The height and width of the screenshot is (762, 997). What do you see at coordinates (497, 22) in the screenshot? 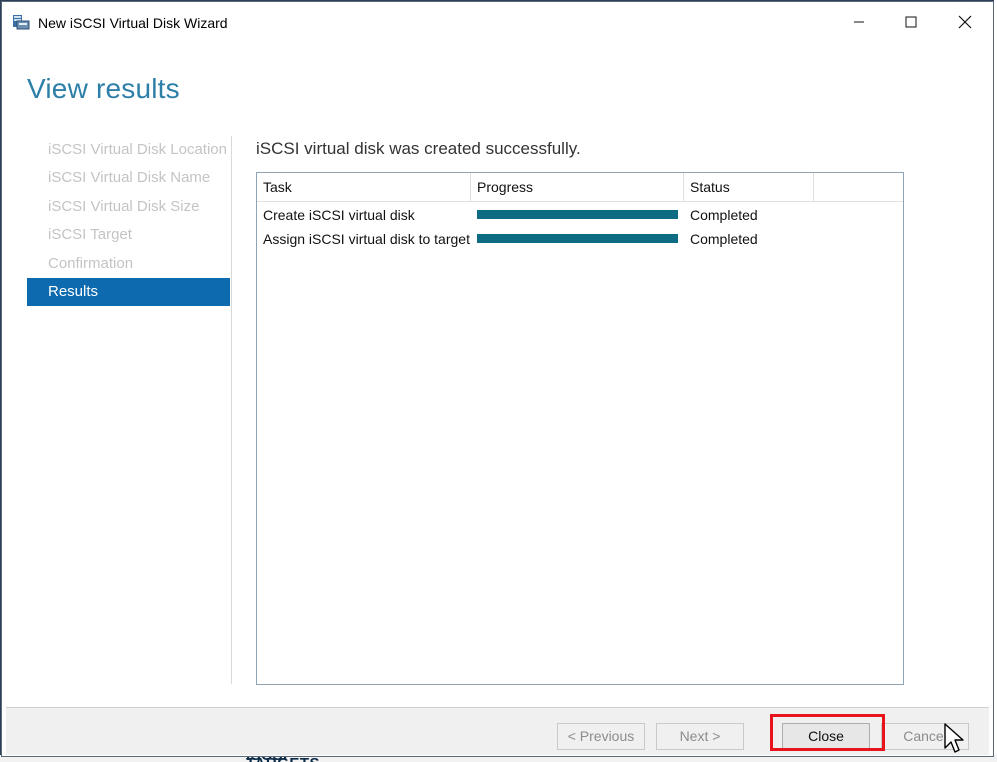
I see `title-bar: New iSCSI Virtual Disk Wizard` at bounding box center [497, 22].